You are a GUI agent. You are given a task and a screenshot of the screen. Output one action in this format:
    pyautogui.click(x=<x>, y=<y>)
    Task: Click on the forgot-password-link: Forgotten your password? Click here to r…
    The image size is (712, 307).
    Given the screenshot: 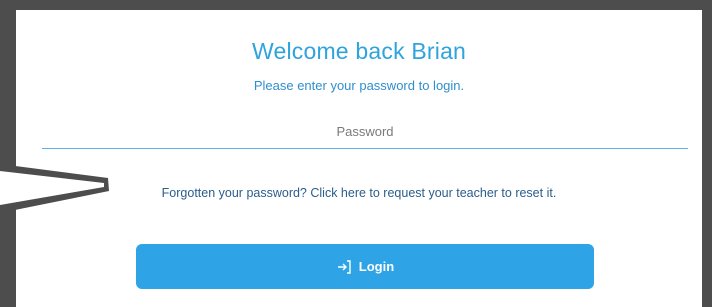 What is the action you would take?
    pyautogui.click(x=359, y=193)
    